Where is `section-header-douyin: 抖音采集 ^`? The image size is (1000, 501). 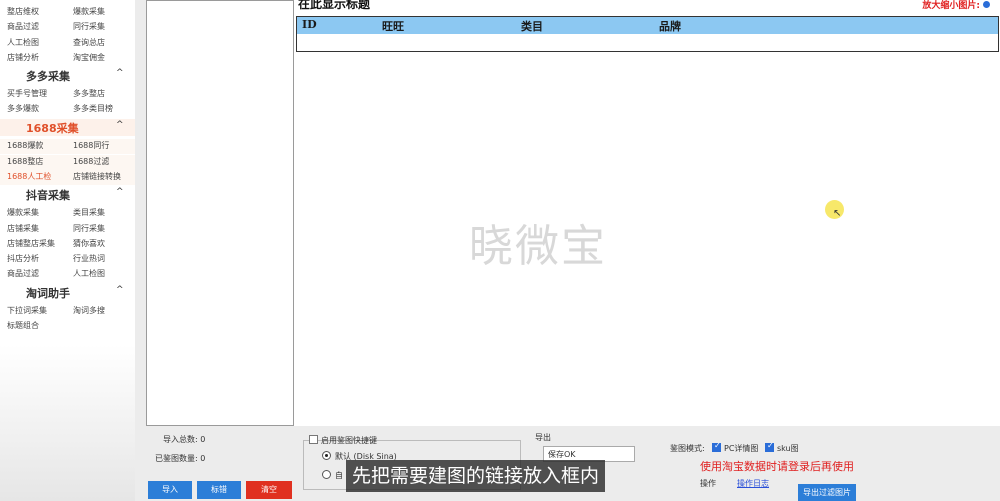 section-header-douyin: 抖音采集 ^ is located at coordinates (67, 194).